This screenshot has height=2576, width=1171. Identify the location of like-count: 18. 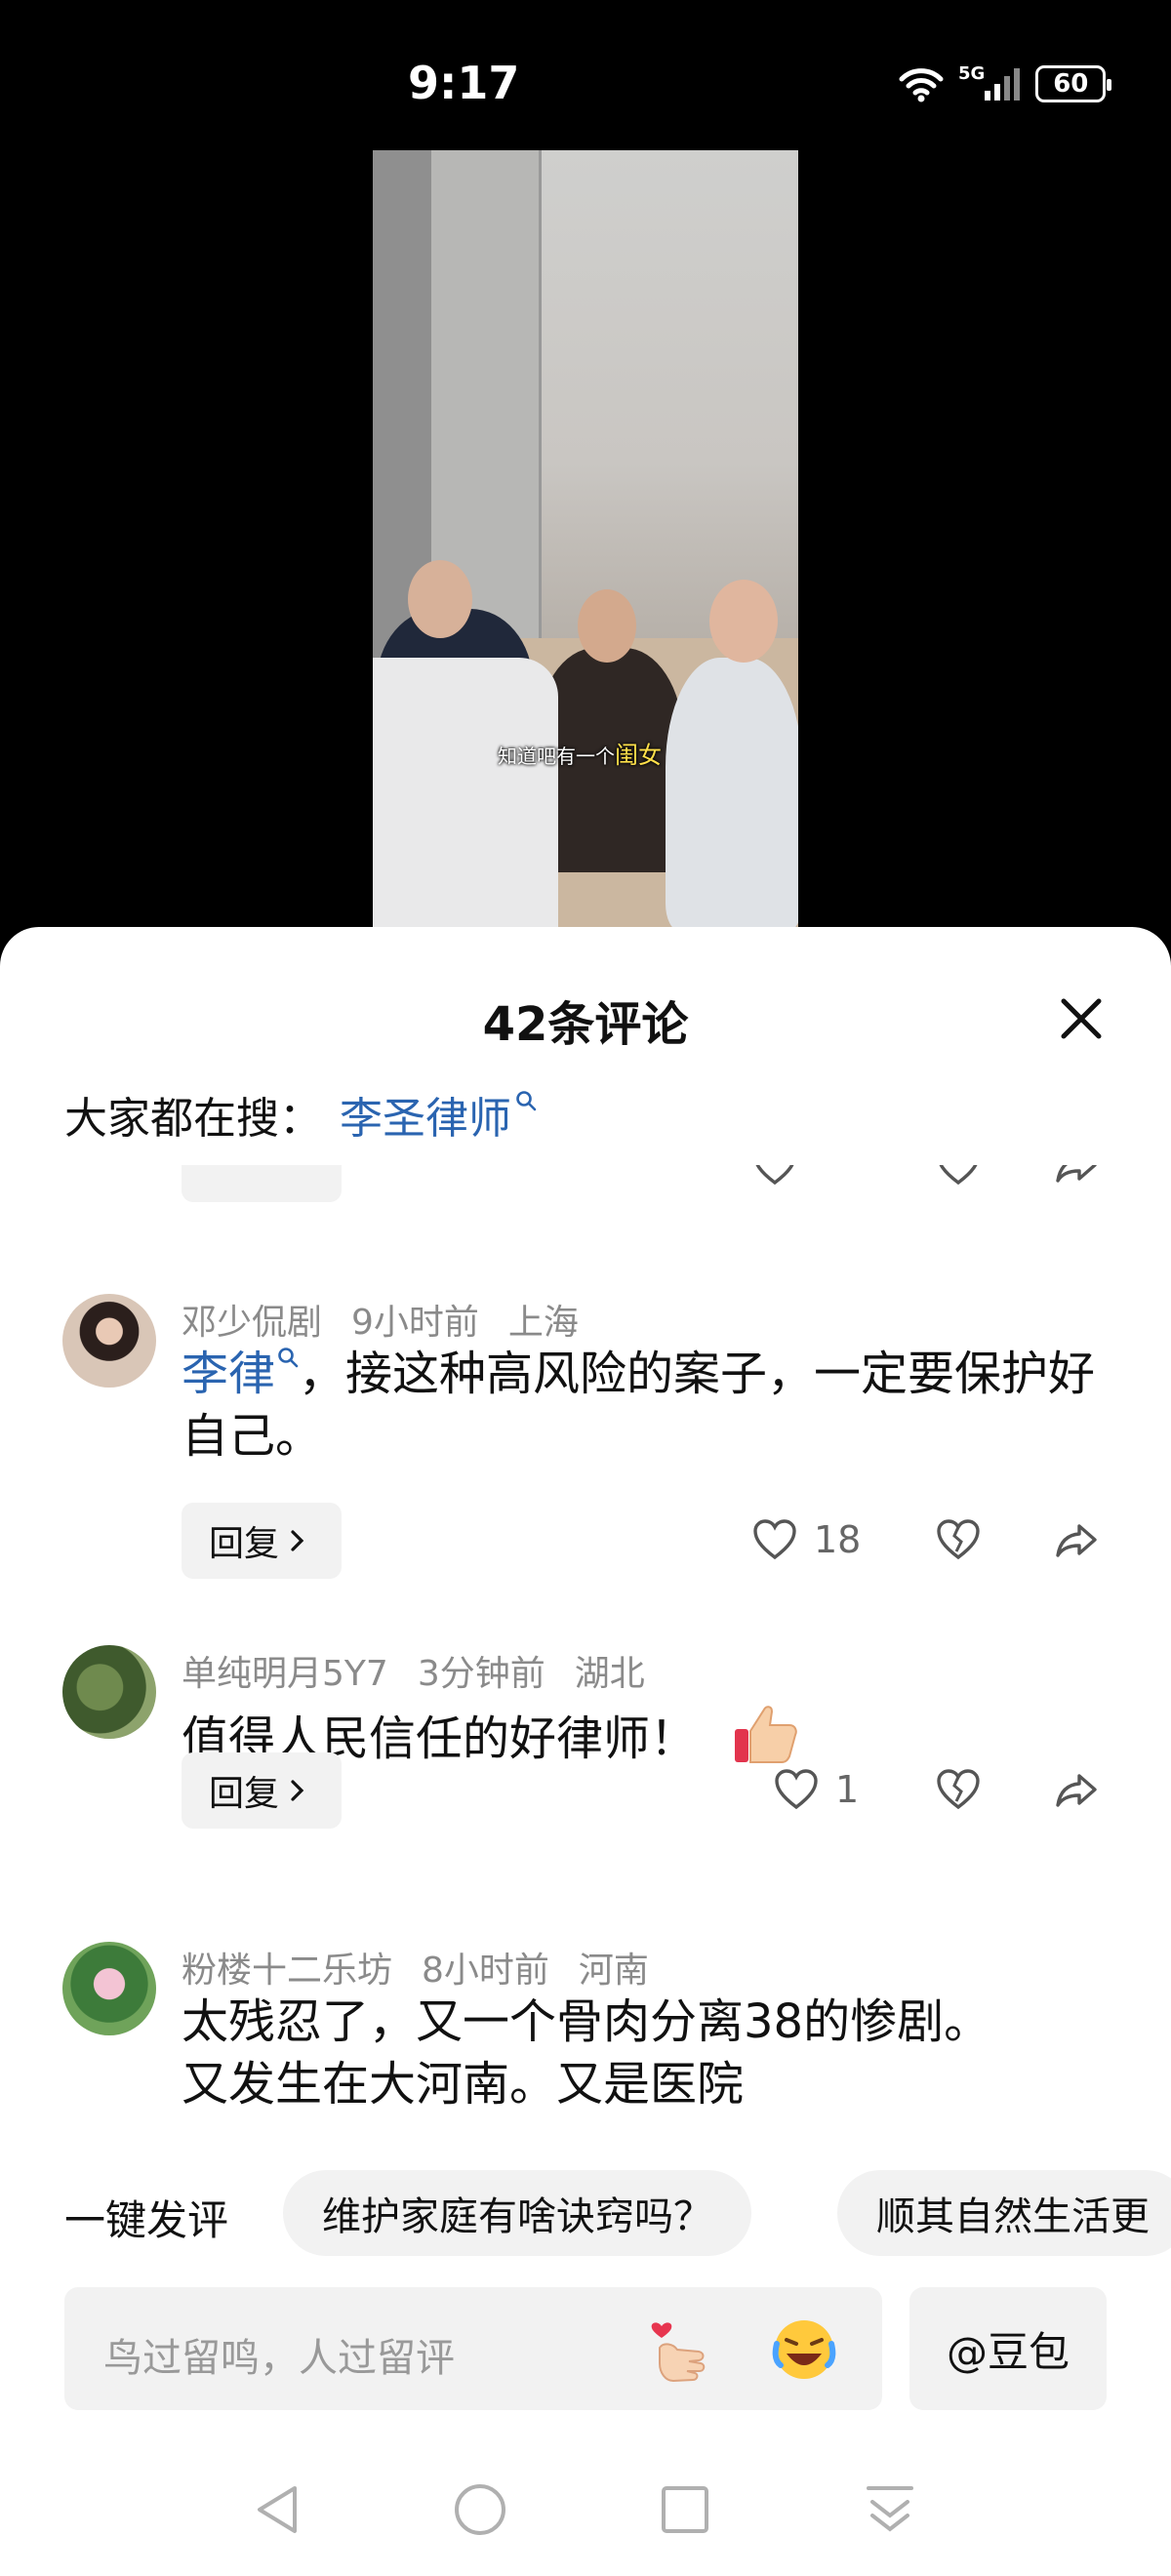
(838, 1539).